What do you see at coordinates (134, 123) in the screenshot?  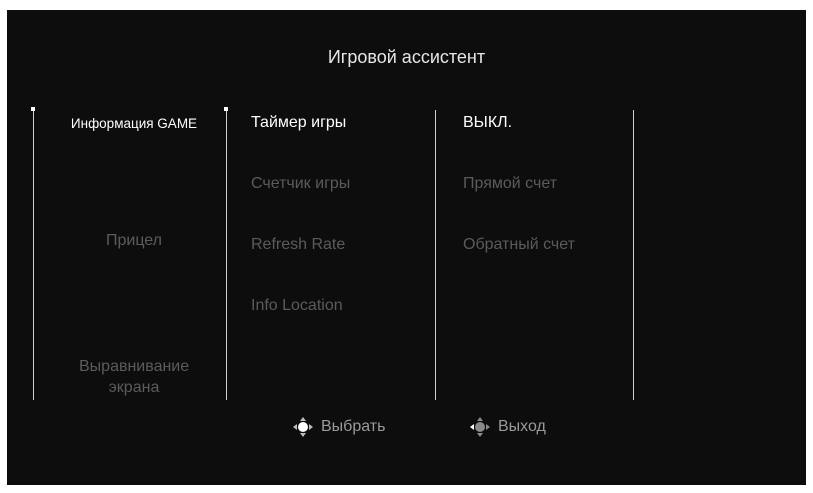 I see `menu-item-game-info: Информация GAME` at bounding box center [134, 123].